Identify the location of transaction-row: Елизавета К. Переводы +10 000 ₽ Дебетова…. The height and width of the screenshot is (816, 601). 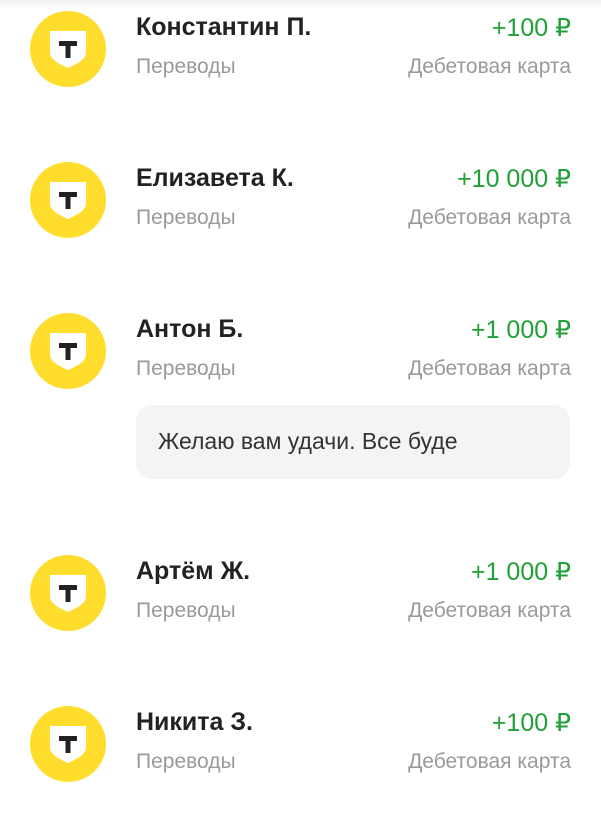
(300, 217).